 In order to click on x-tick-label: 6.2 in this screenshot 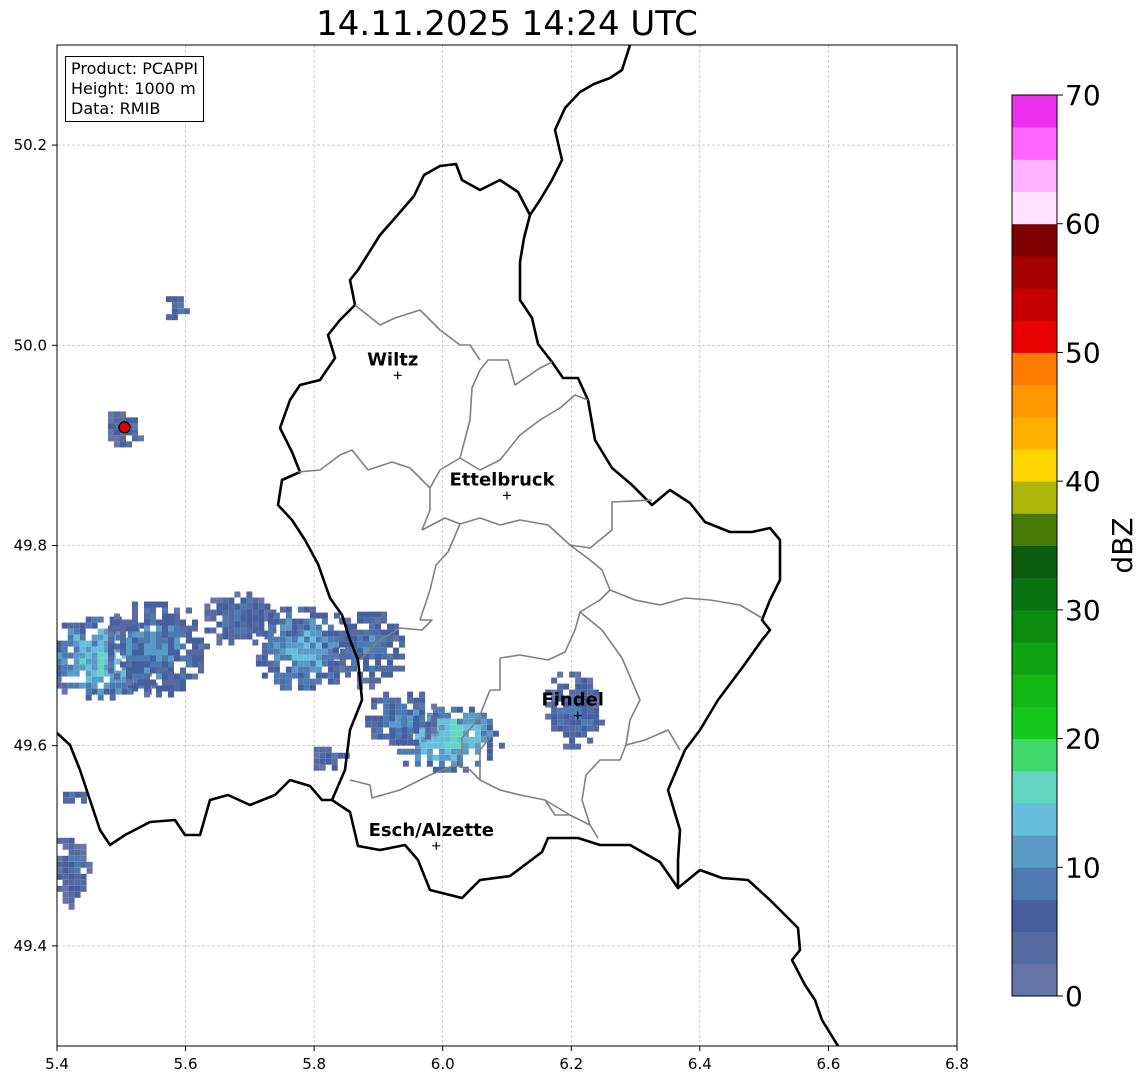, I will do `click(571, 1064)`.